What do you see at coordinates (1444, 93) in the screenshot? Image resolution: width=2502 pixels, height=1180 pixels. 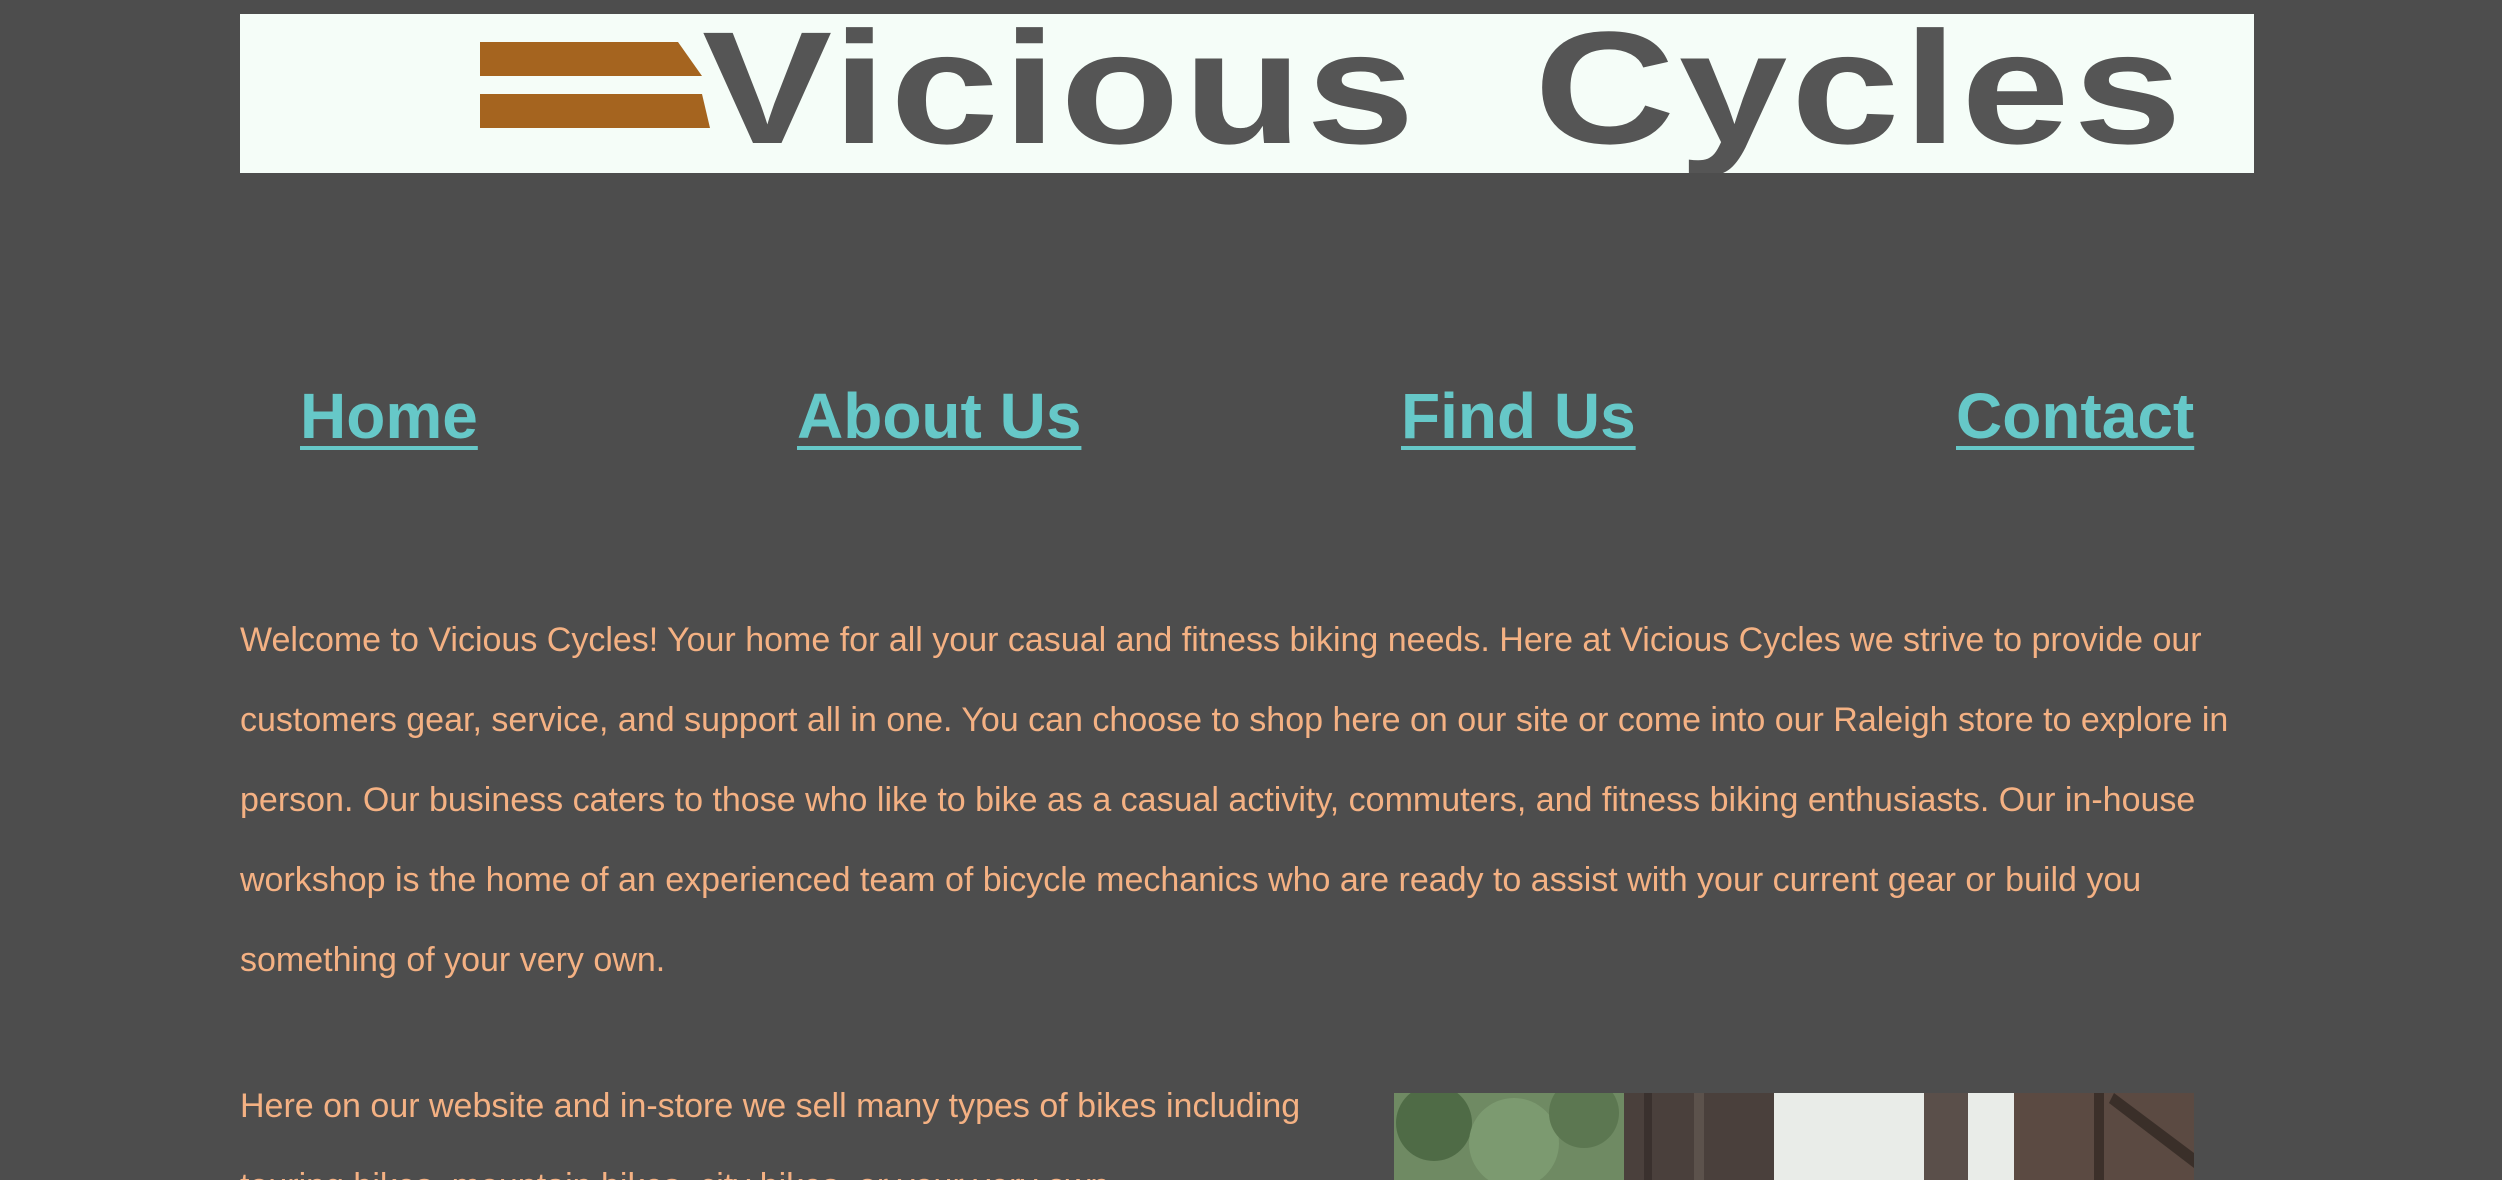 I see `logo-text: Vicious Cycles` at bounding box center [1444, 93].